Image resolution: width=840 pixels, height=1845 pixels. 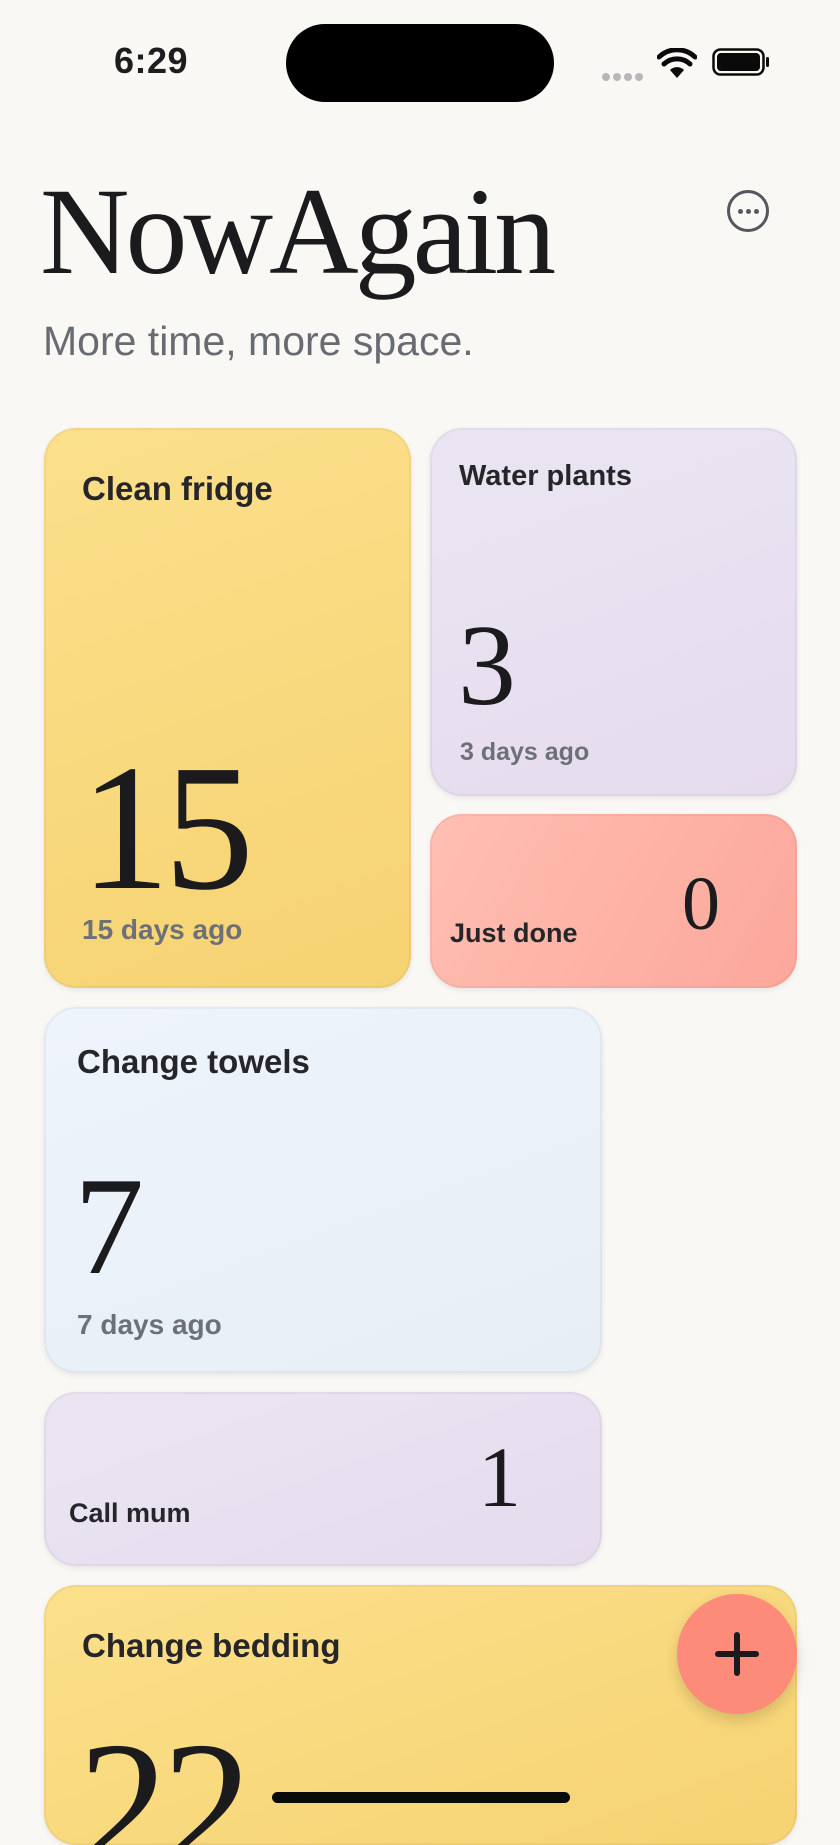 I want to click on days-ago-label: 3 days ago, so click(x=525, y=752).